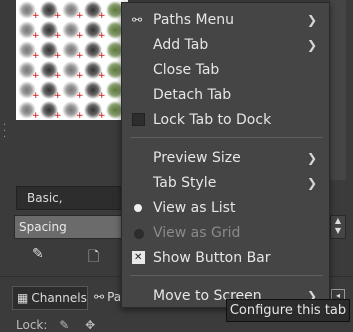 This screenshot has width=353, height=332. What do you see at coordinates (212, 258) in the screenshot?
I see `menu-item-label: Show Button Bar` at bounding box center [212, 258].